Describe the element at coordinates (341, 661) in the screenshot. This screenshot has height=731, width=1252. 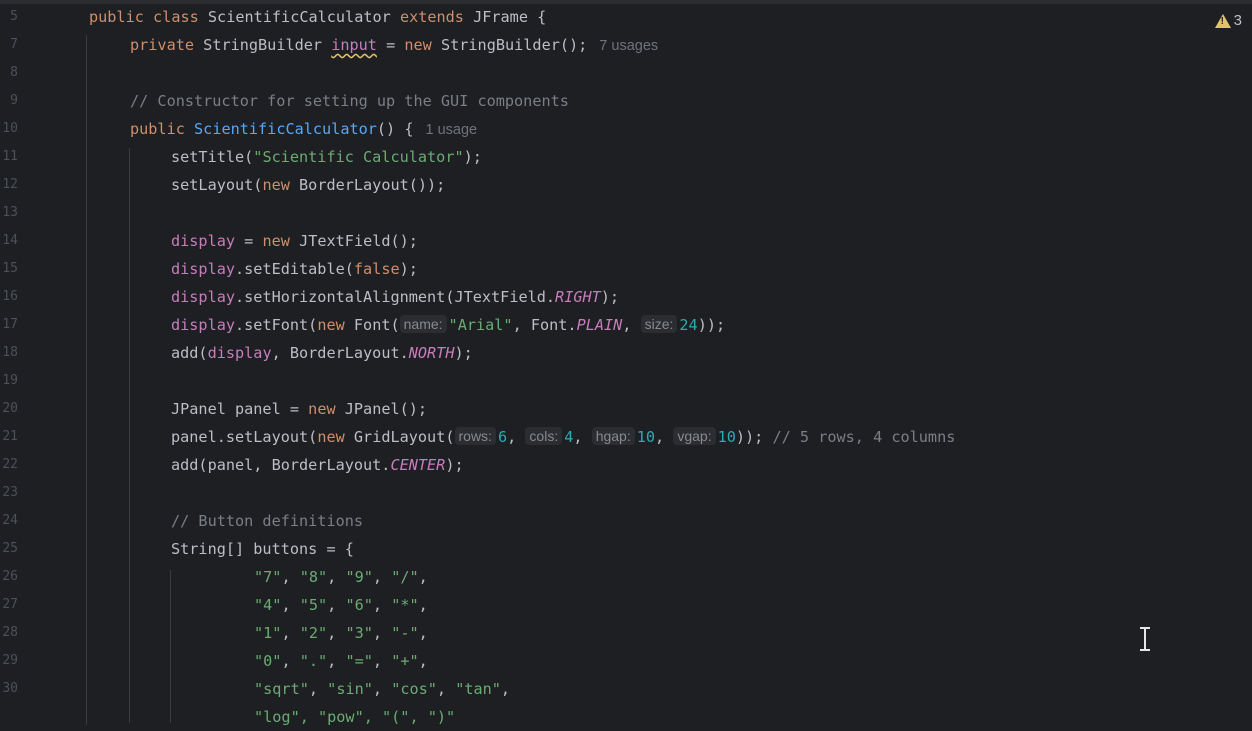
I see `code-text: "0", ".", "=", "+",` at that location.